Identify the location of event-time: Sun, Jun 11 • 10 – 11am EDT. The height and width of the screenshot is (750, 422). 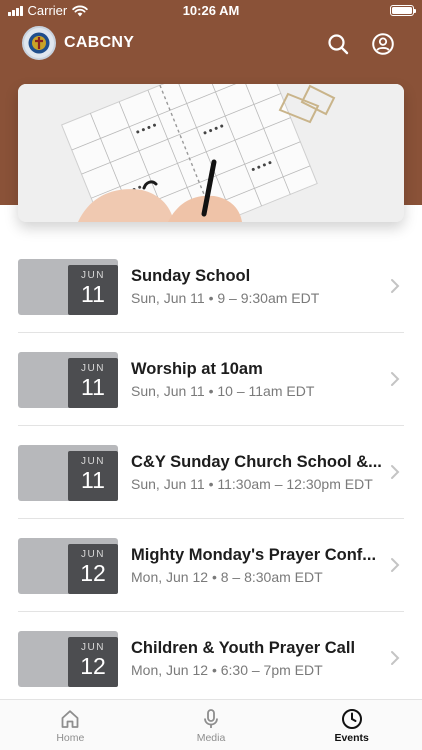
(223, 391).